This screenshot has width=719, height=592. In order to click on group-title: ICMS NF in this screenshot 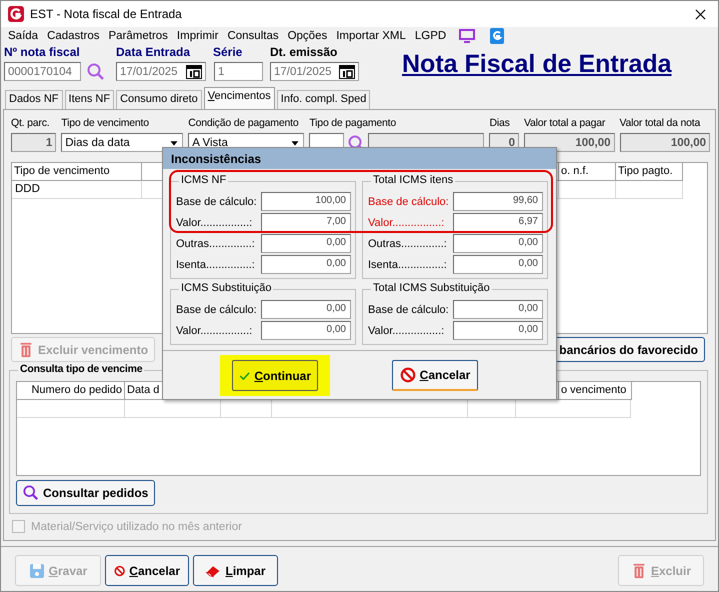, I will do `click(203, 180)`.